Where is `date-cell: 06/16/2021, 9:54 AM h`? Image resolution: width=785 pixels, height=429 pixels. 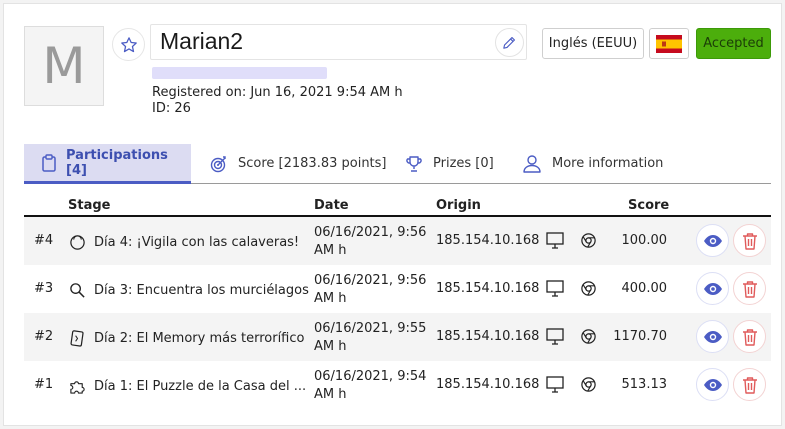 date-cell: 06/16/2021, 9:54 AM h is located at coordinates (370, 385).